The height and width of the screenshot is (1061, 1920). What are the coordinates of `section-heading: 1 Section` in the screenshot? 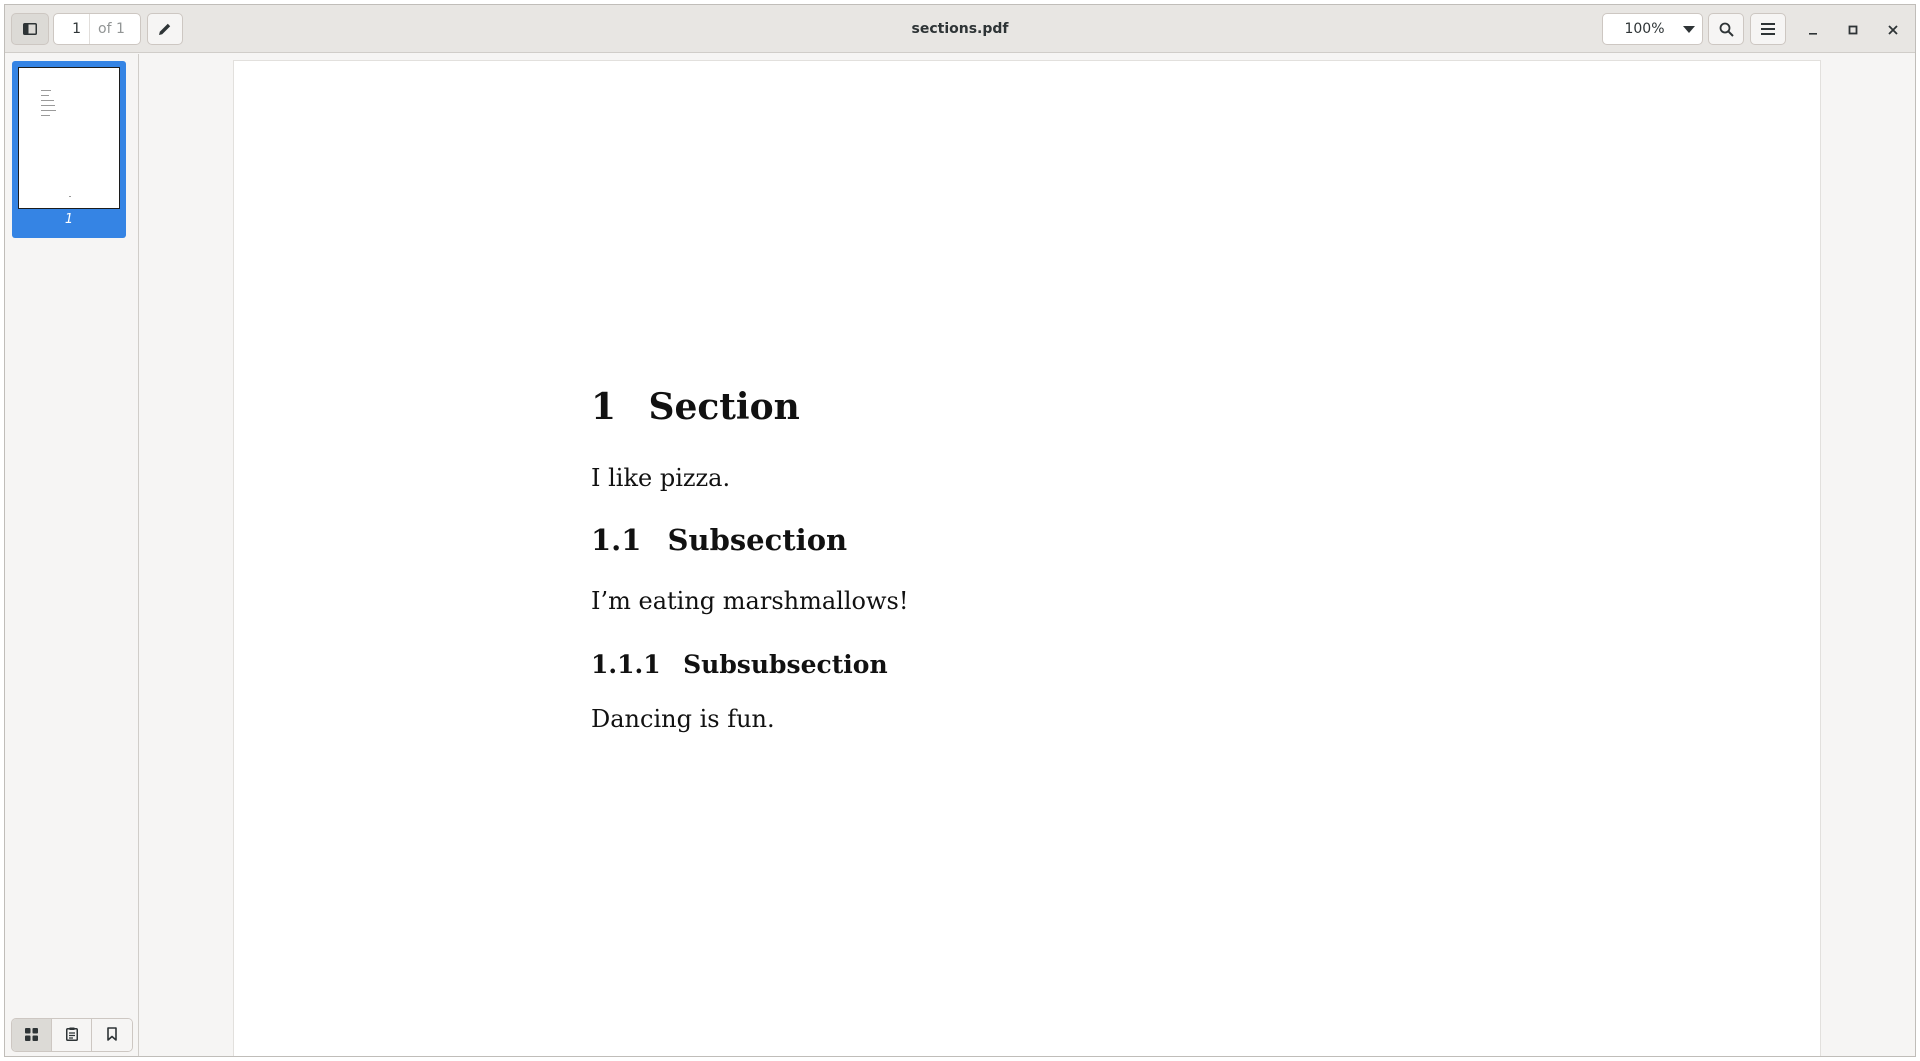 It's located at (695, 407).